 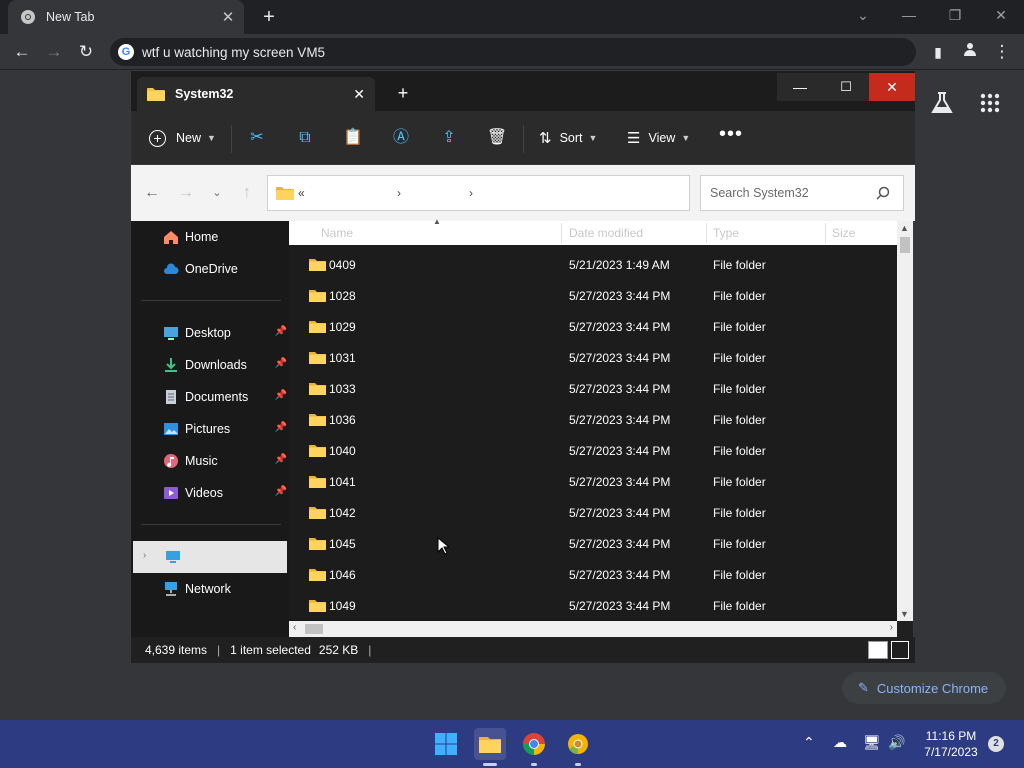 I want to click on clock: 11:16 PM 7/17/2023, so click(x=951, y=744).